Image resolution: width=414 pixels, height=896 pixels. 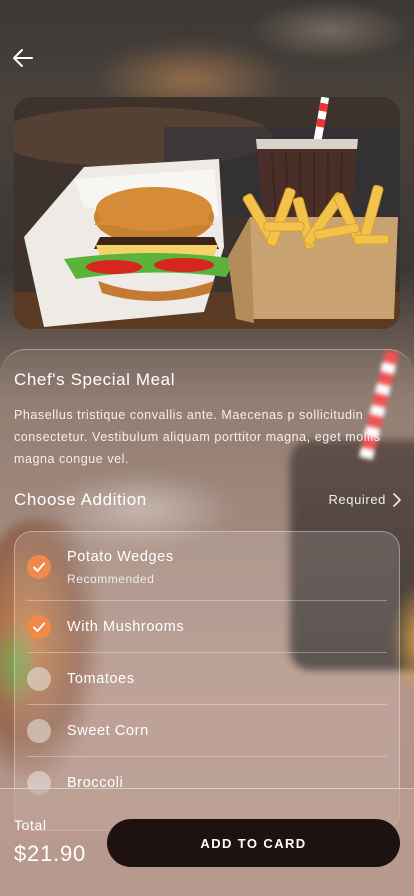 What do you see at coordinates (357, 499) in the screenshot?
I see `required-label: Required` at bounding box center [357, 499].